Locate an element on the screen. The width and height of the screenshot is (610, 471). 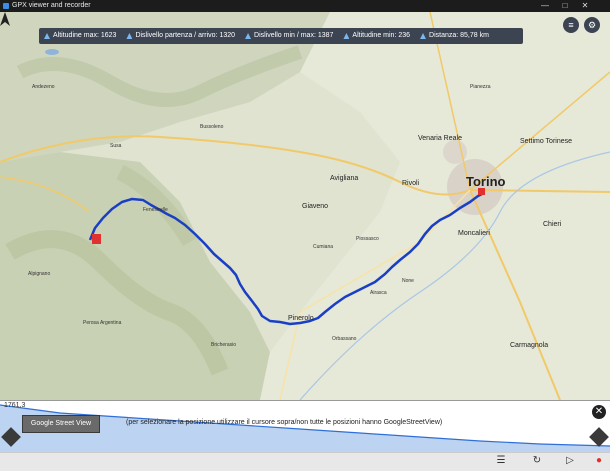
place-label: Alpignano is located at coordinates (39, 274).